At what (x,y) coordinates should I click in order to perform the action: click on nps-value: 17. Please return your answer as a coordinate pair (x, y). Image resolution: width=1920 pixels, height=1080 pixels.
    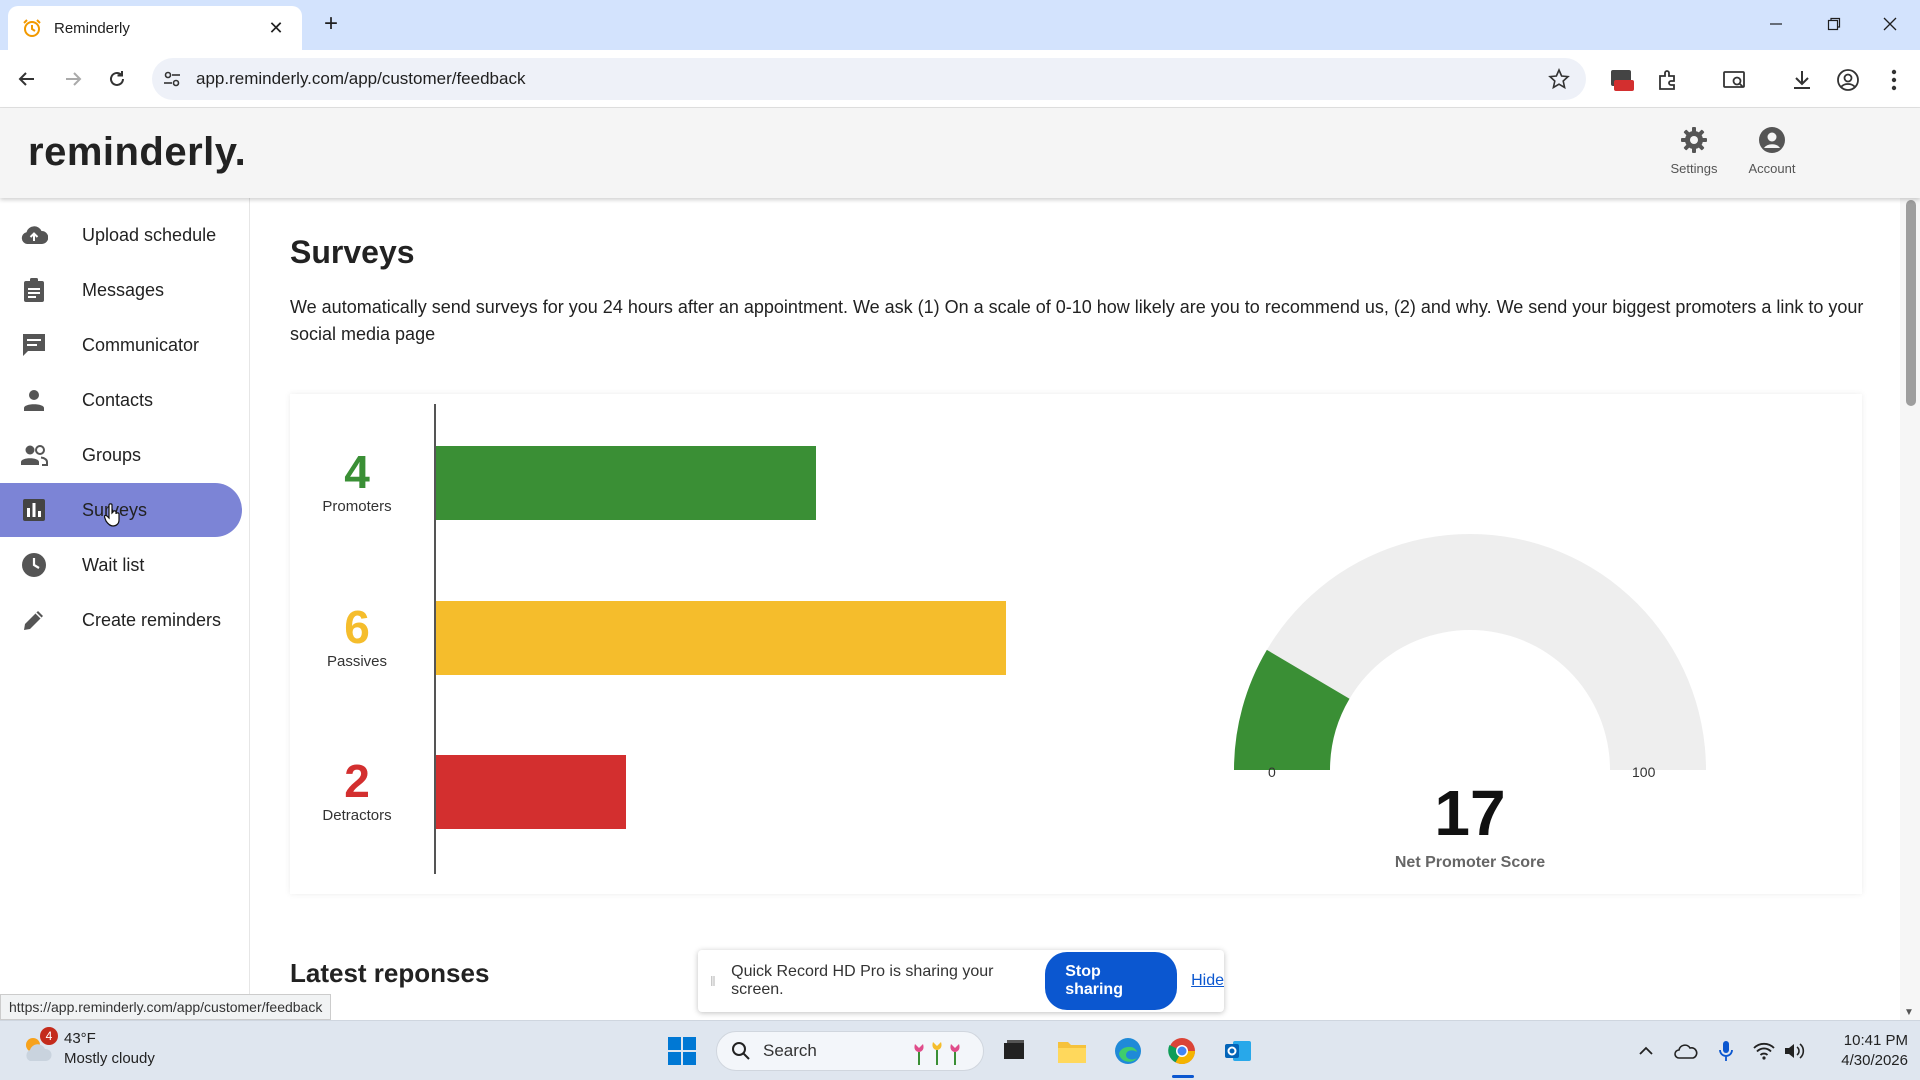
    Looking at the image, I should click on (1470, 813).